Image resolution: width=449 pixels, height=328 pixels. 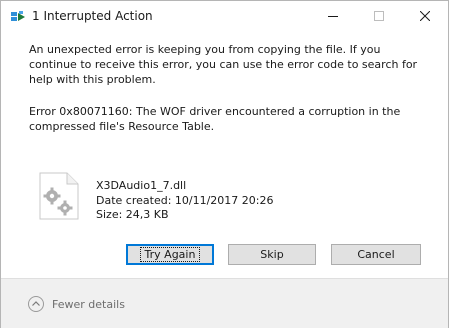 I want to click on file-name: X3DAudio1_7.dll, so click(x=141, y=185).